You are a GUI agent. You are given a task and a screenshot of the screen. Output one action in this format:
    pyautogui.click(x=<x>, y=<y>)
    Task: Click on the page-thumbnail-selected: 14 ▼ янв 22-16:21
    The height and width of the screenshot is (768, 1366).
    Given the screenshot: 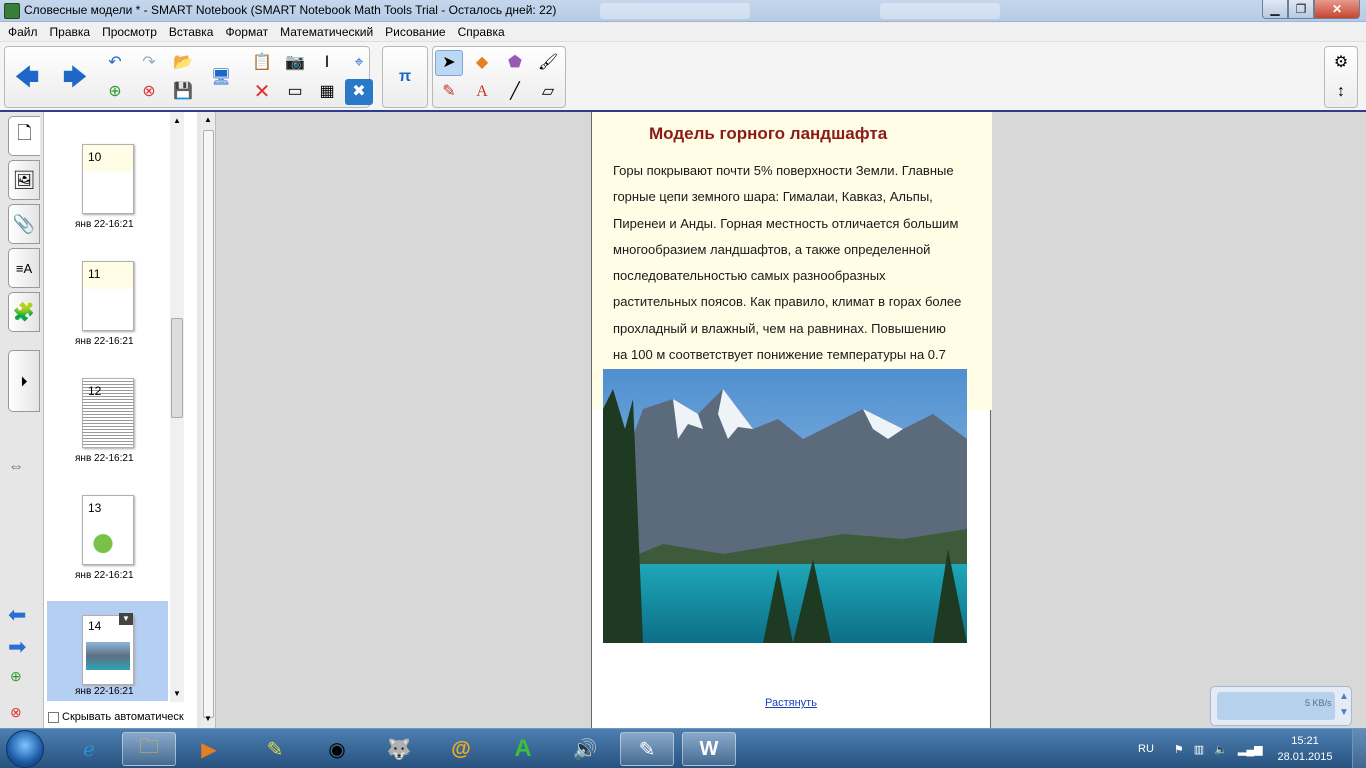 What is the action you would take?
    pyautogui.click(x=107, y=651)
    